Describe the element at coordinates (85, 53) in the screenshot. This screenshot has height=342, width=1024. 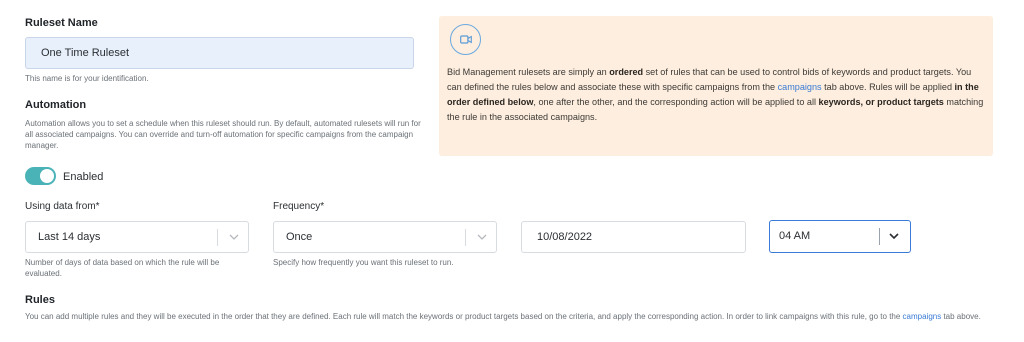
I see `ruleset-name-value: One Time Ruleset` at that location.